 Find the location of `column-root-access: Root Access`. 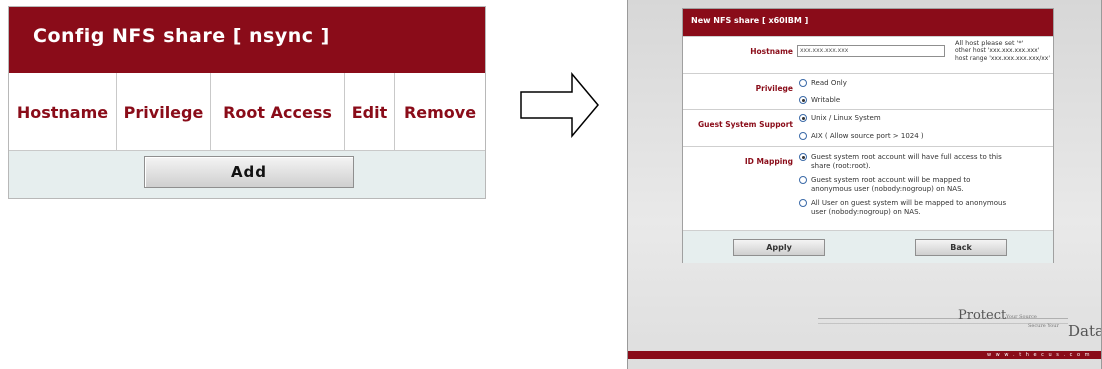

column-root-access: Root Access is located at coordinates (278, 112).